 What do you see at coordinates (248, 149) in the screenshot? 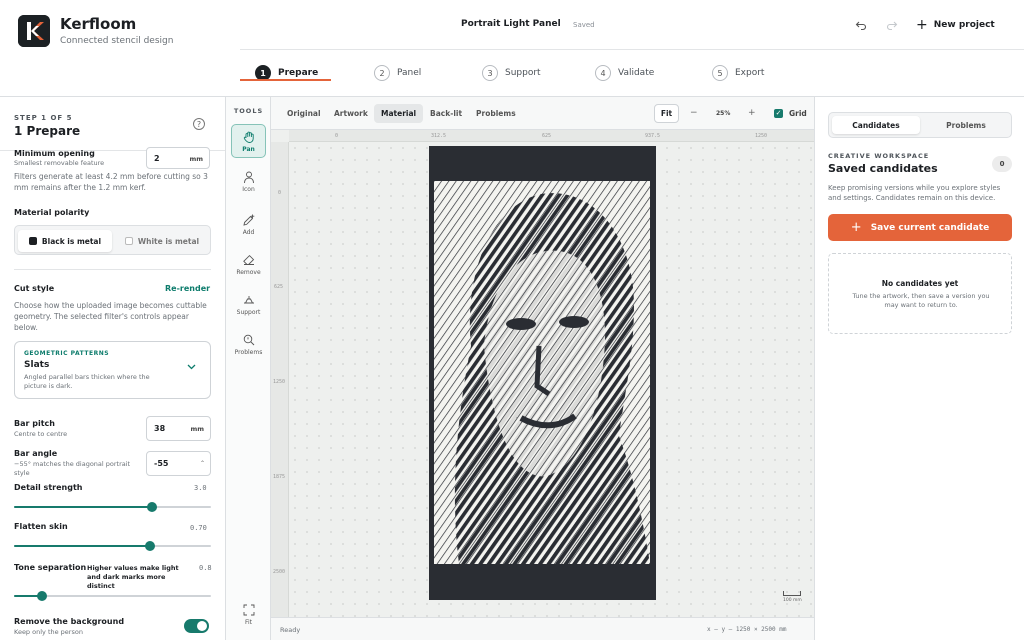
I see `tool-label: Pan` at bounding box center [248, 149].